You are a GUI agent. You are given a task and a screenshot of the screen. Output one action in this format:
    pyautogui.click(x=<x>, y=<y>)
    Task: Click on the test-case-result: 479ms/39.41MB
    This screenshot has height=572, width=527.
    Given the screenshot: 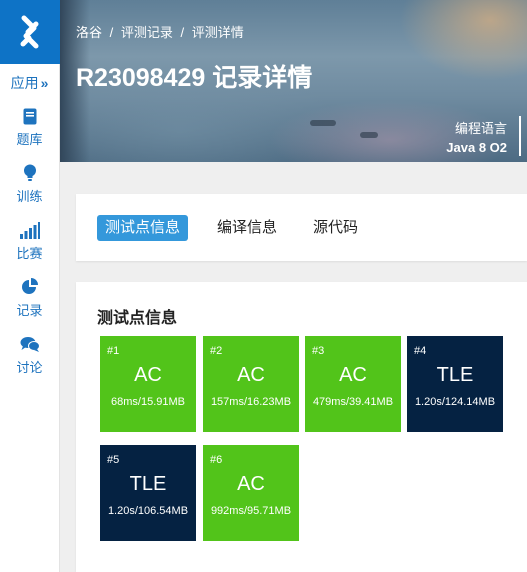 What is the action you would take?
    pyautogui.click(x=353, y=402)
    